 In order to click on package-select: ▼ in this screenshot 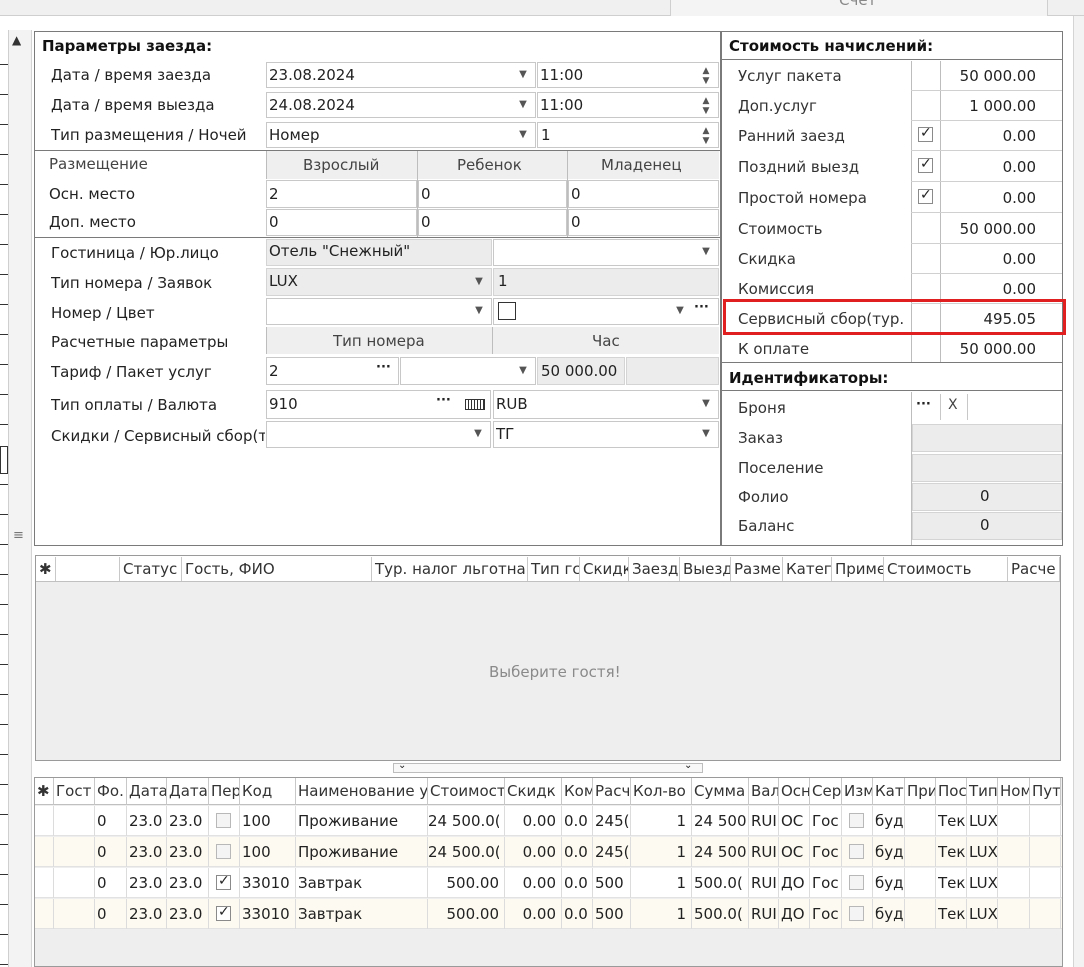, I will do `click(468, 371)`.